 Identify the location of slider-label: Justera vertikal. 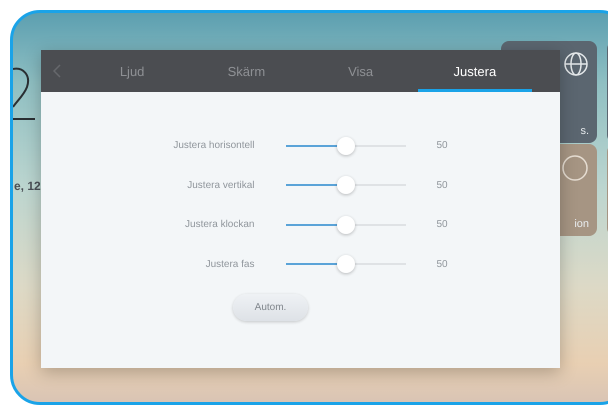
(220, 185).